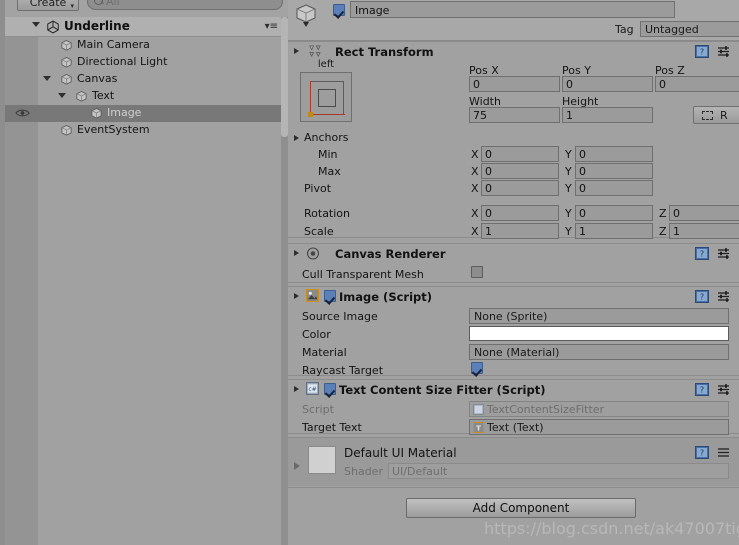  Describe the element at coordinates (614, 171) in the screenshot. I see `anchor-max-y-input: 0` at that location.